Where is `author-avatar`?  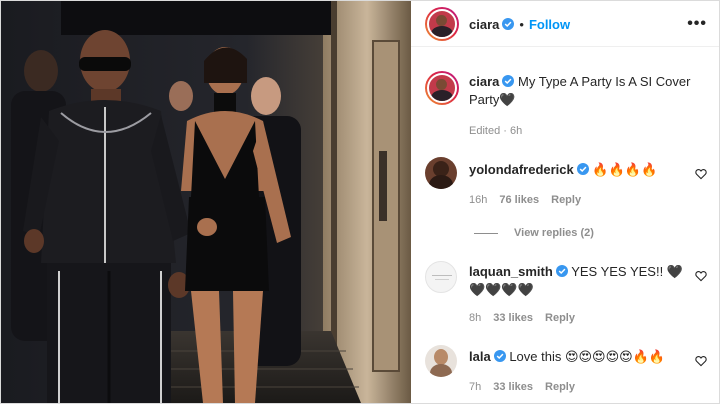 author-avatar is located at coordinates (442, 24).